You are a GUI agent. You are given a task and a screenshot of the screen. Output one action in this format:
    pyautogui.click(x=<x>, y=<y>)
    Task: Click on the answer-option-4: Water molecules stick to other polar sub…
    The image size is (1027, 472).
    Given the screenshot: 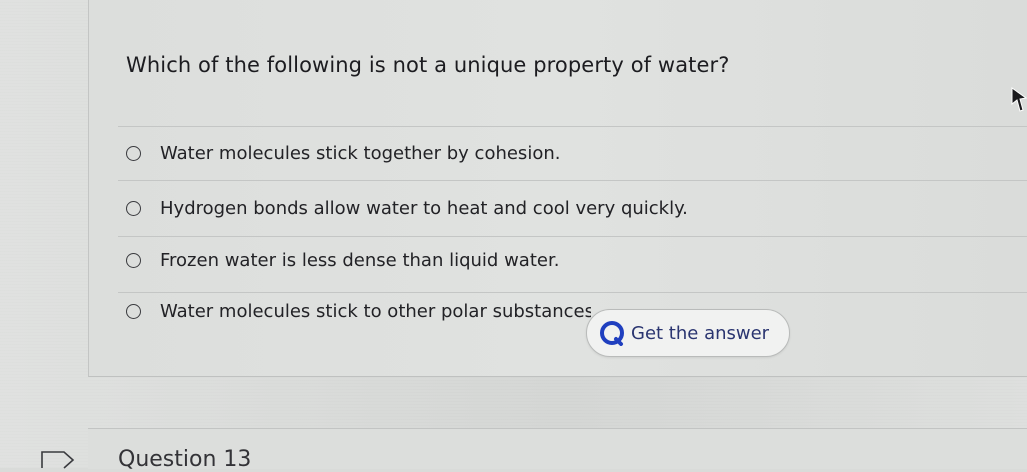 What is the action you would take?
    pyautogui.click(x=358, y=311)
    